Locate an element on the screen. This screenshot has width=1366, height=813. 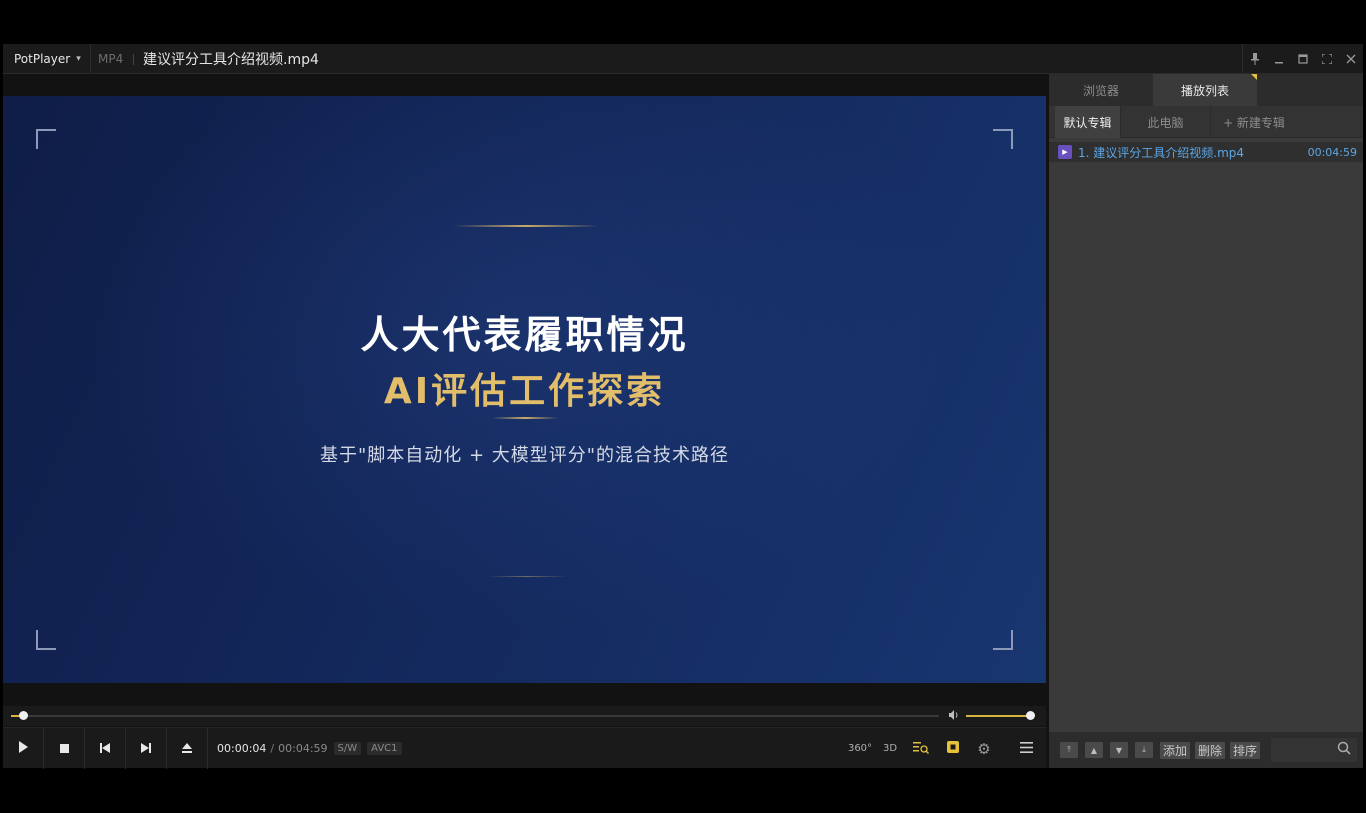
app-menu-button: PotPlayer ▾ is located at coordinates (47, 59).